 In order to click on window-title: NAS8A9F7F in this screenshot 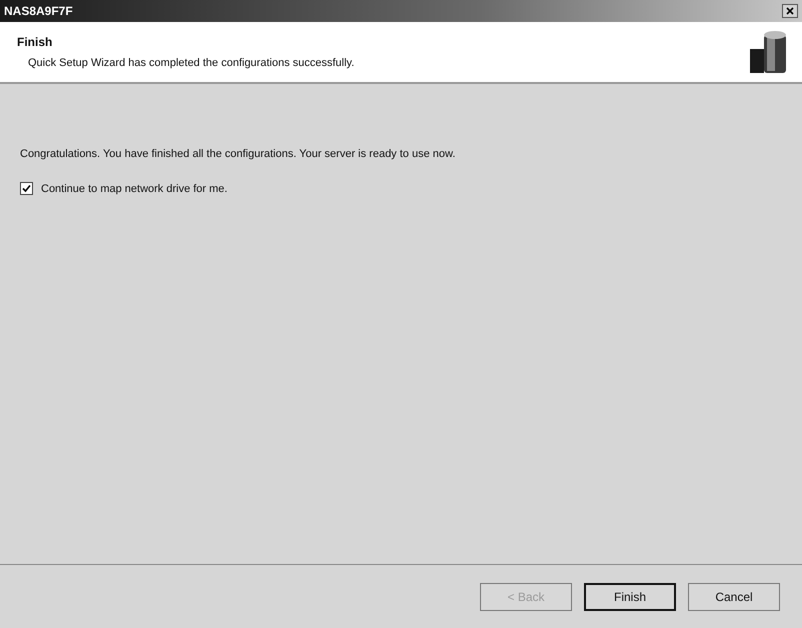, I will do `click(38, 11)`.